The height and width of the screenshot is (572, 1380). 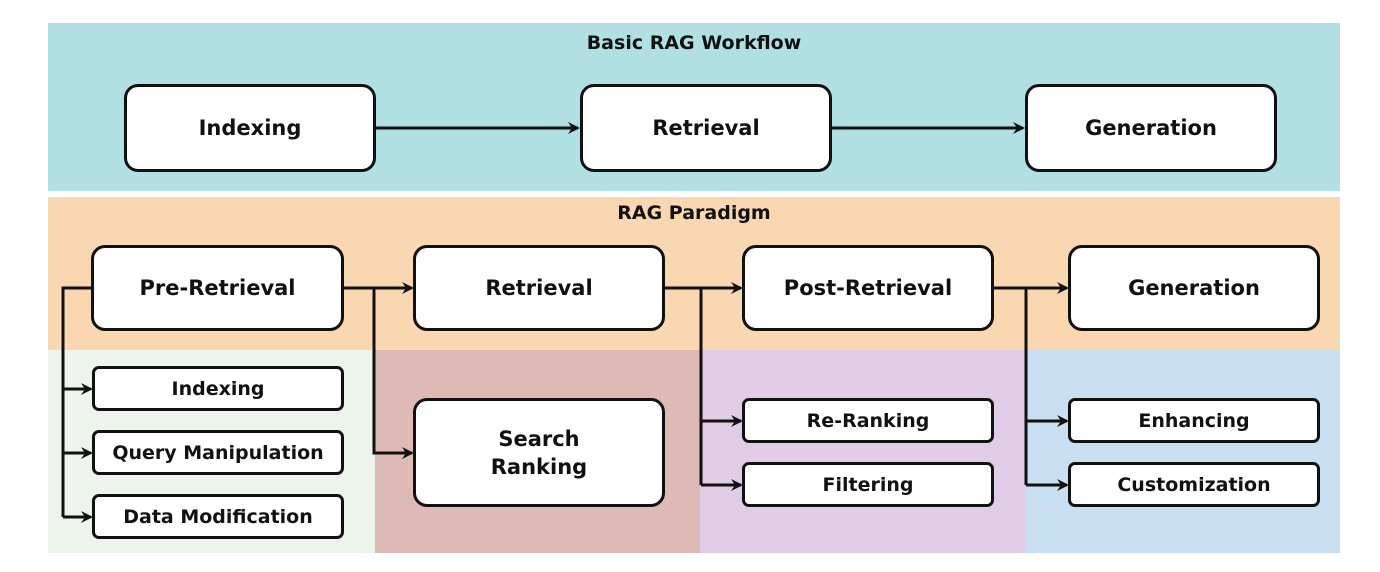 What do you see at coordinates (218, 452) in the screenshot?
I see `substep-query-manipulation: Query Manipulation` at bounding box center [218, 452].